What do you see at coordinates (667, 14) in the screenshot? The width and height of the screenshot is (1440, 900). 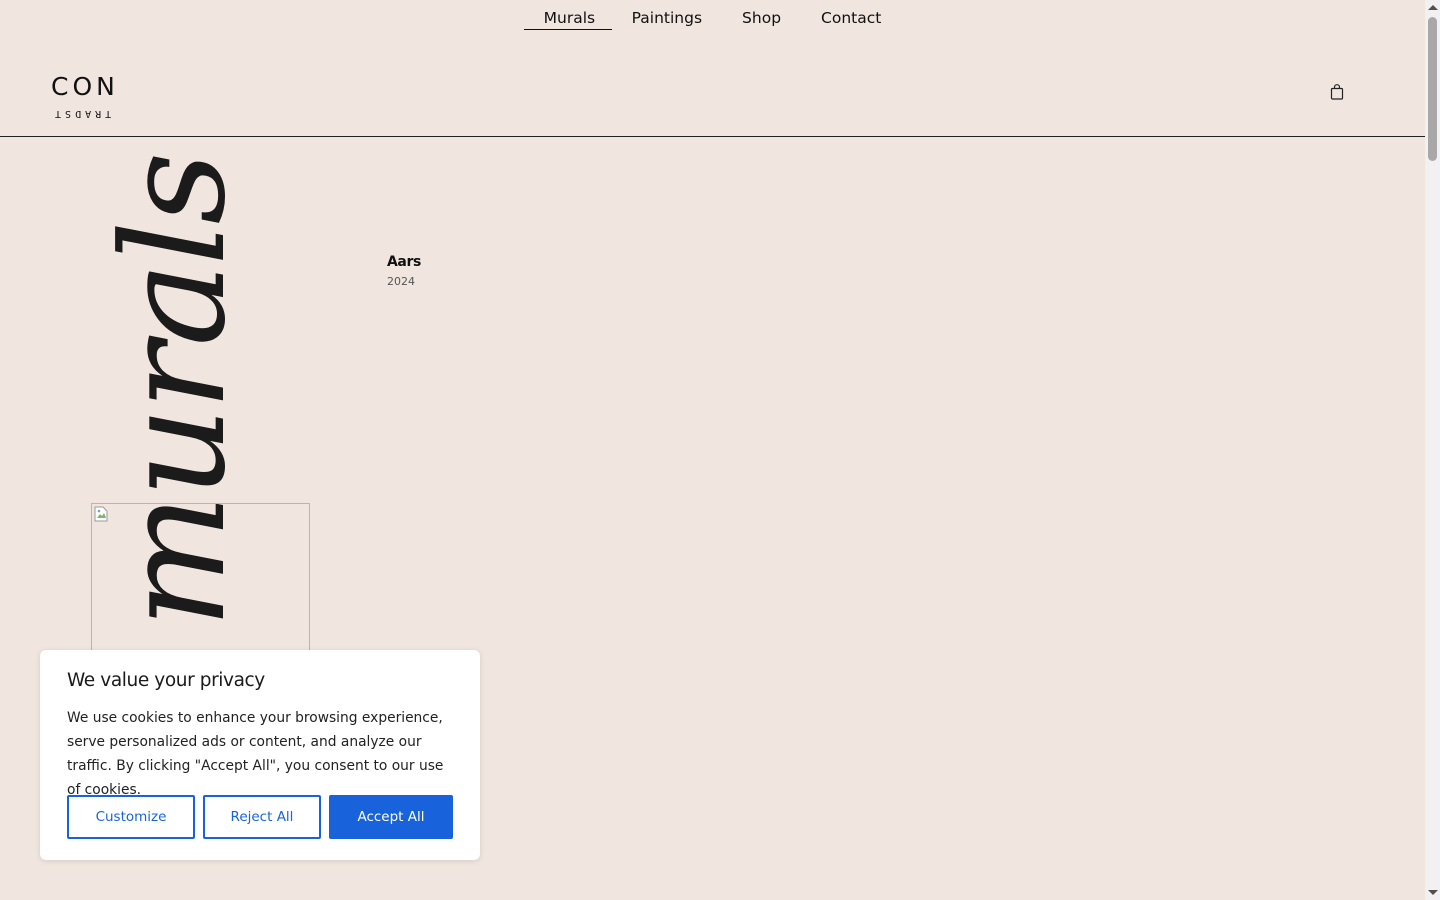 I see `nav-item-paintings: Paintings` at bounding box center [667, 14].